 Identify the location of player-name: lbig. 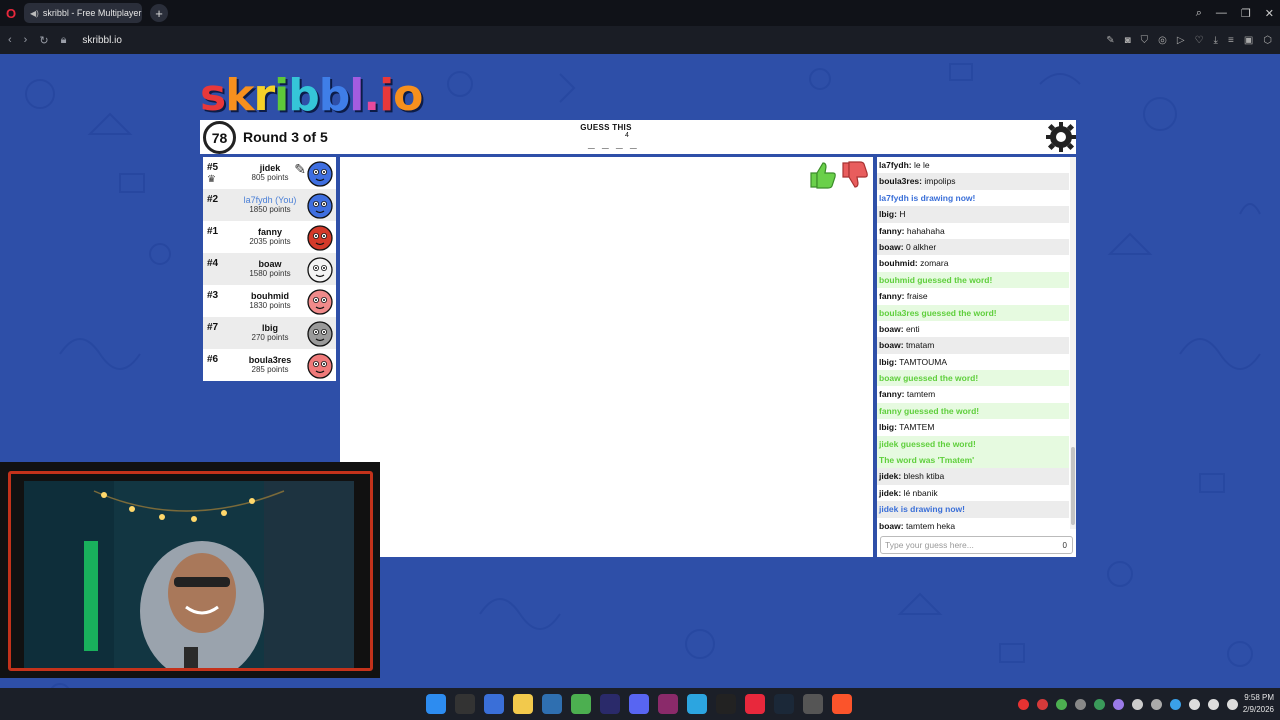
(270, 328).